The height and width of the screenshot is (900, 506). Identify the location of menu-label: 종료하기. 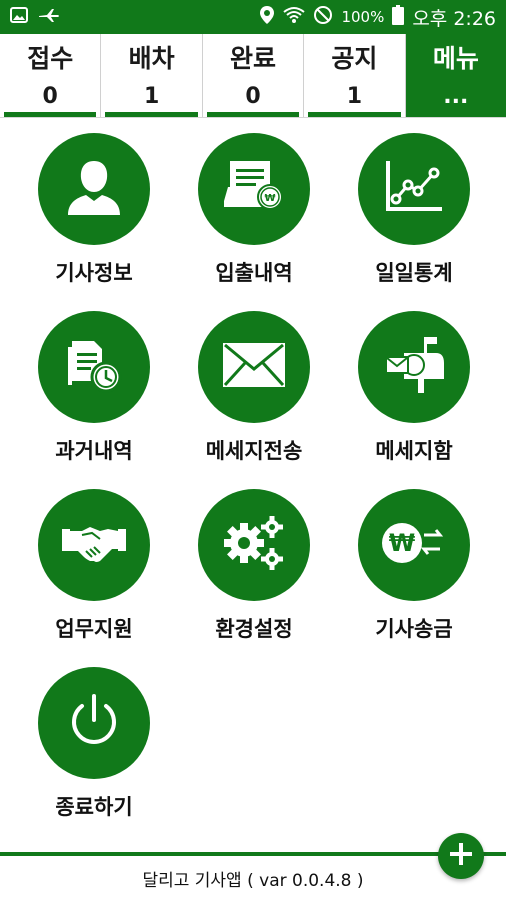
(94, 807).